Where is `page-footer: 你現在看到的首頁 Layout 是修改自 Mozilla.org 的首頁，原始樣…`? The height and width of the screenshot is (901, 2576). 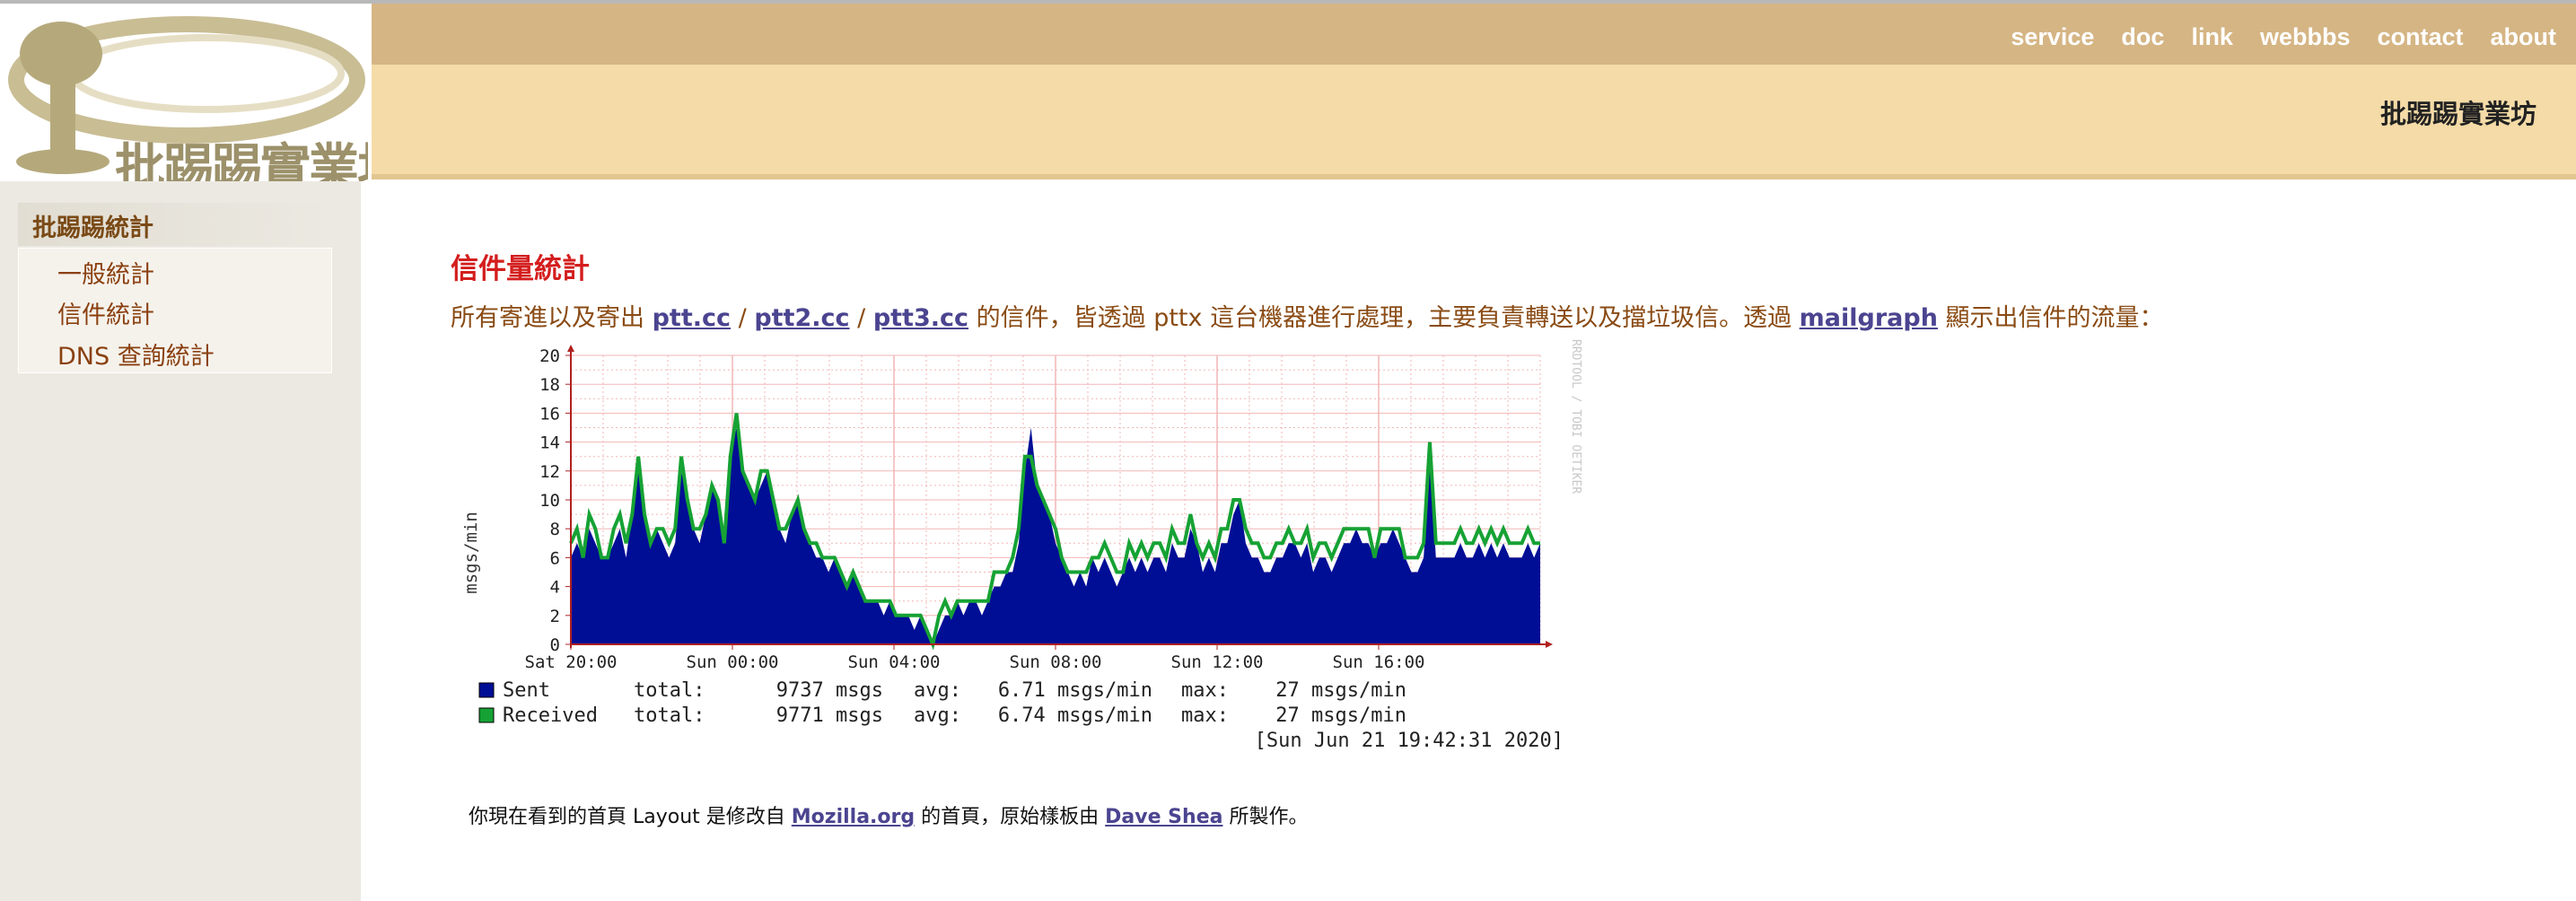 page-footer: 你現在看到的首頁 Layout 是修改自 Mozilla.org 的首頁，原始樣… is located at coordinates (888, 814).